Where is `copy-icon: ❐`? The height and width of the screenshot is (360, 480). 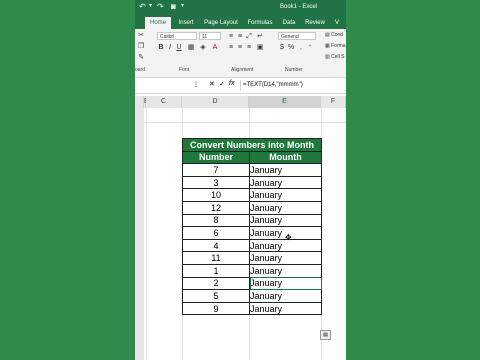
copy-icon: ❐ is located at coordinates (141, 47).